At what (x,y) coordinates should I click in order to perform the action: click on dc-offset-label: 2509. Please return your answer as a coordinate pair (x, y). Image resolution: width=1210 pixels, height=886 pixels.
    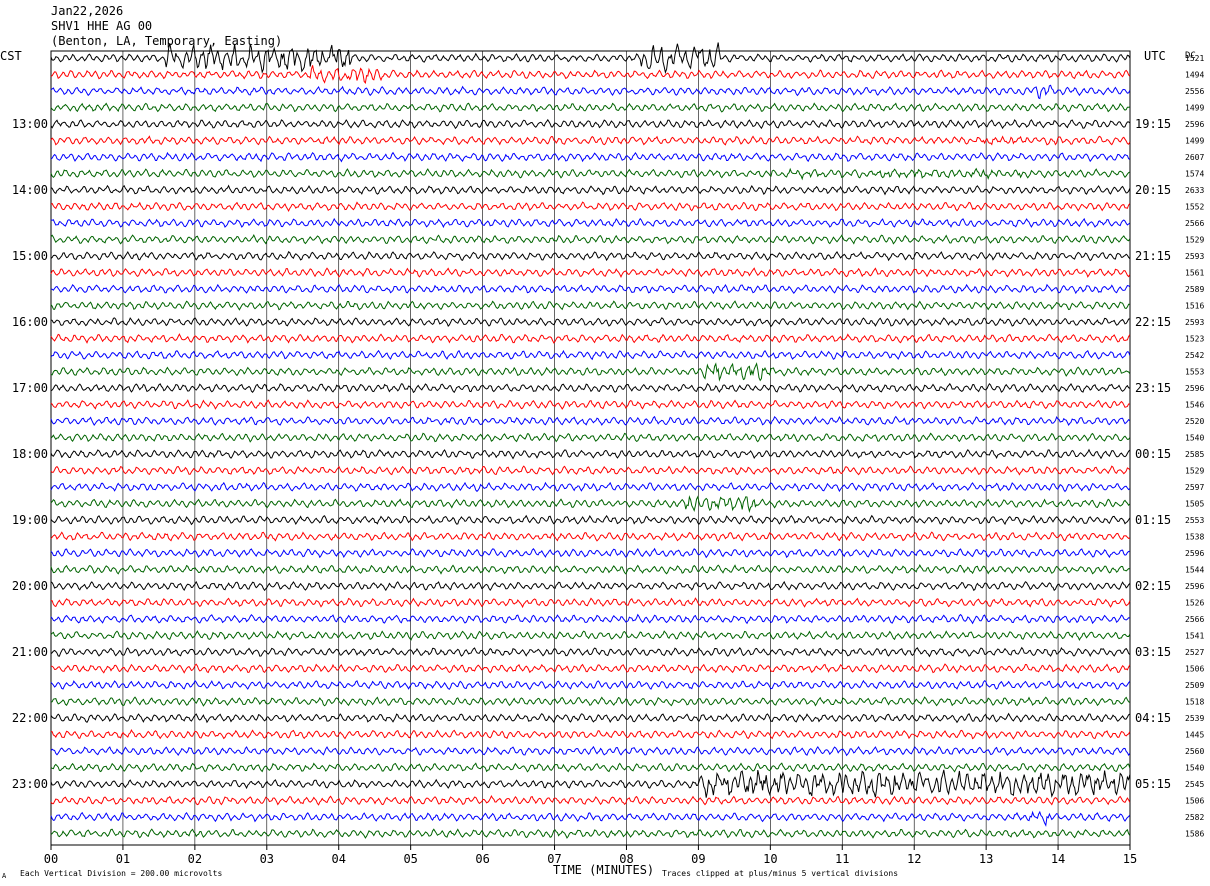
    Looking at the image, I should click on (1194, 685).